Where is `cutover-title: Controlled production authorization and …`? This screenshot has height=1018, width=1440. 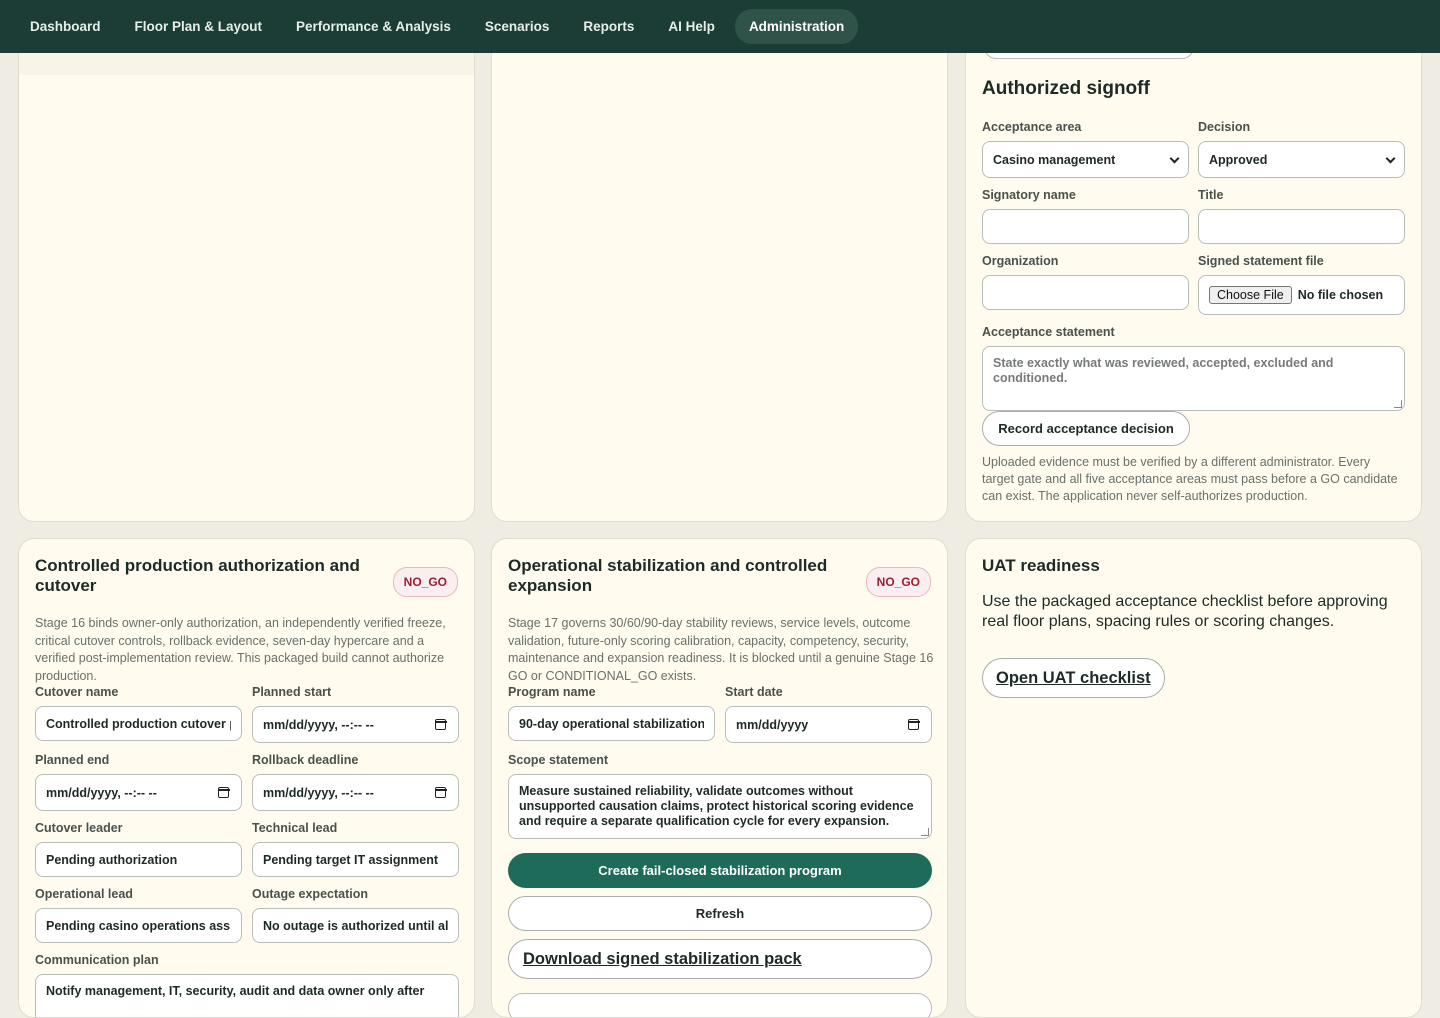 cutover-title: Controlled production authorization and … is located at coordinates (197, 575).